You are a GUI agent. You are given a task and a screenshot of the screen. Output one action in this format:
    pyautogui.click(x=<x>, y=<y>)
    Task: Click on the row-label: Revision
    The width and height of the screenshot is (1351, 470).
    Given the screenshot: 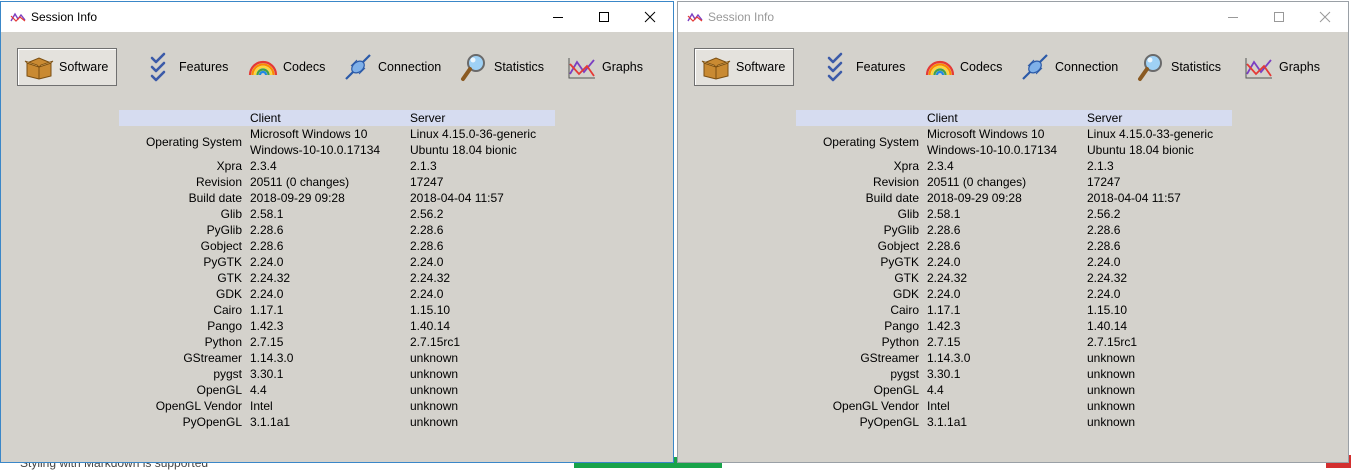 What is the action you would take?
    pyautogui.click(x=218, y=182)
    